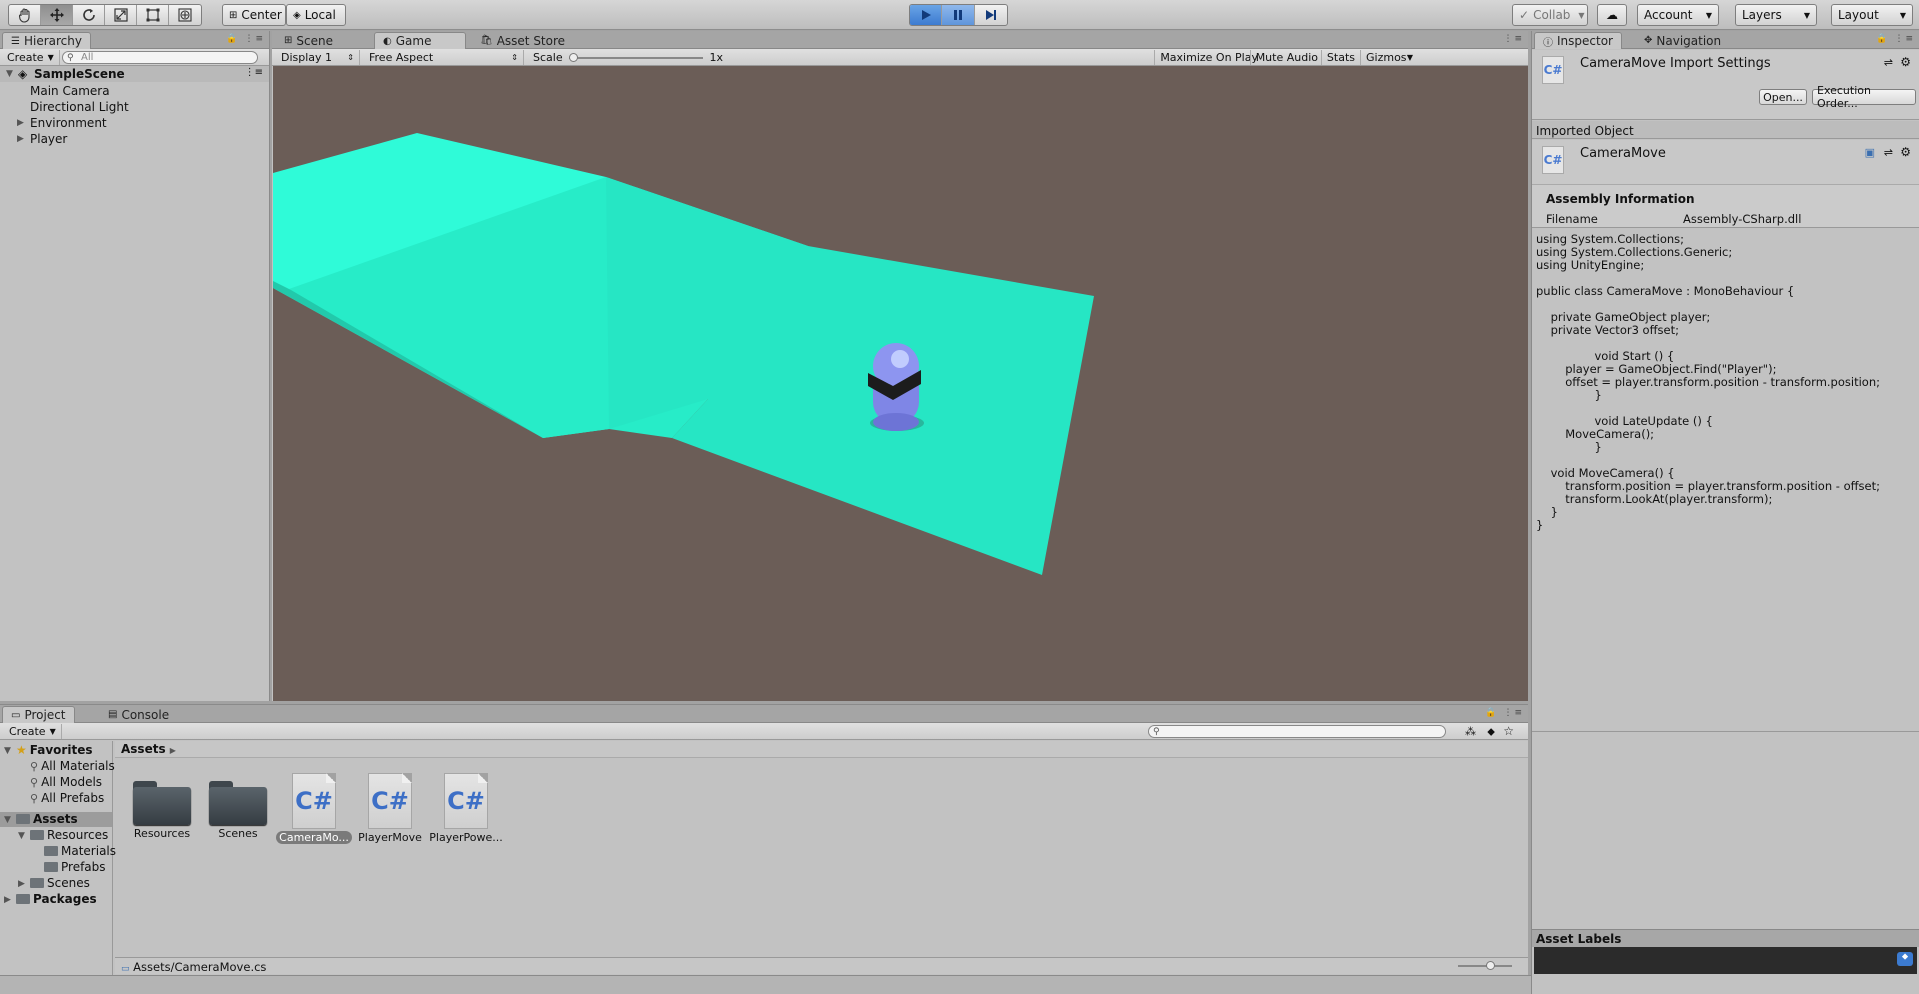  I want to click on pacman-icon: ◐, so click(387, 41).